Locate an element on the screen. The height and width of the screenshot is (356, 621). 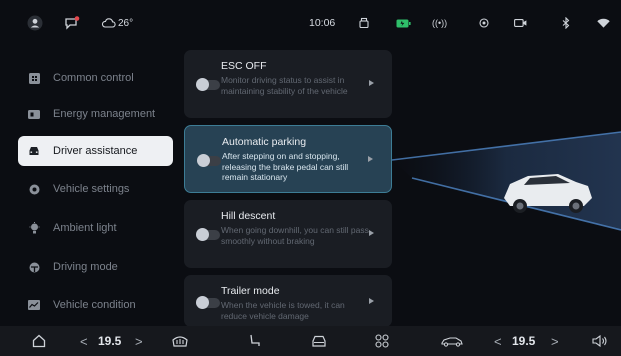
signal-wave-icon: ((•)) is located at coordinates (440, 23).